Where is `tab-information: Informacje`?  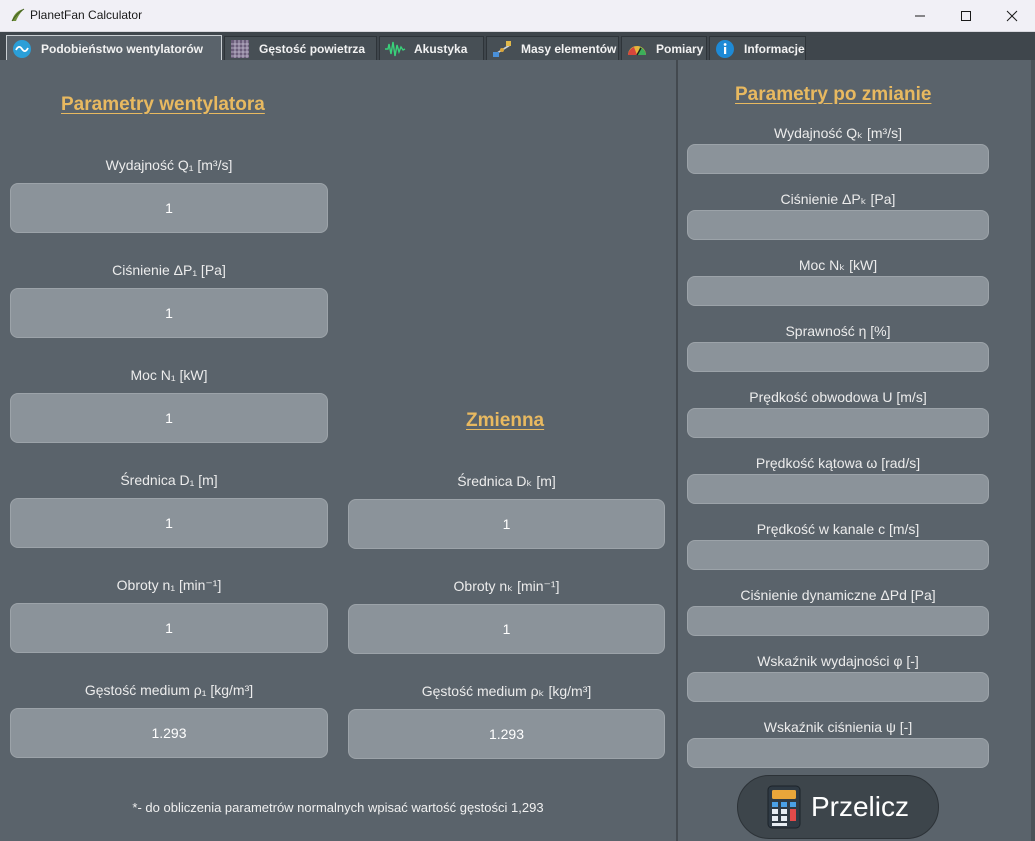 tab-information: Informacje is located at coordinates (757, 48).